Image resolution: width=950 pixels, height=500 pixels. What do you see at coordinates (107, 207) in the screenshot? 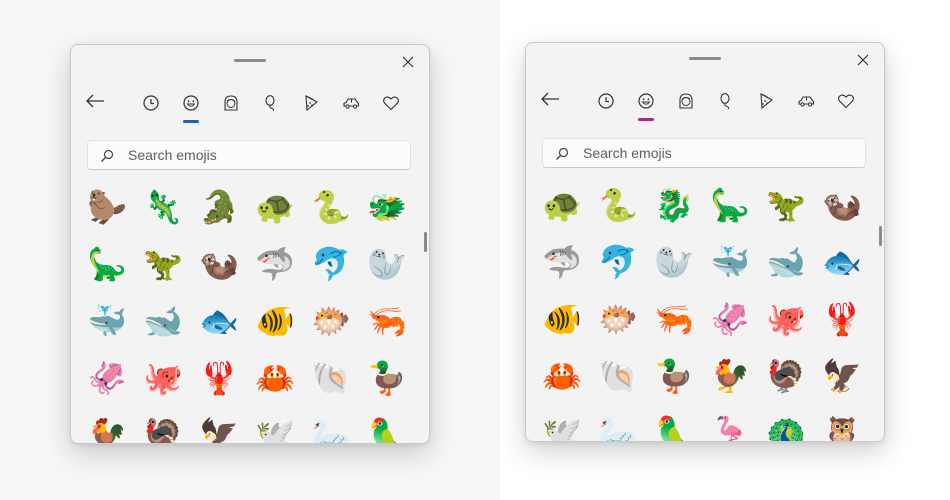
I see `emoji-cell: 🦫` at bounding box center [107, 207].